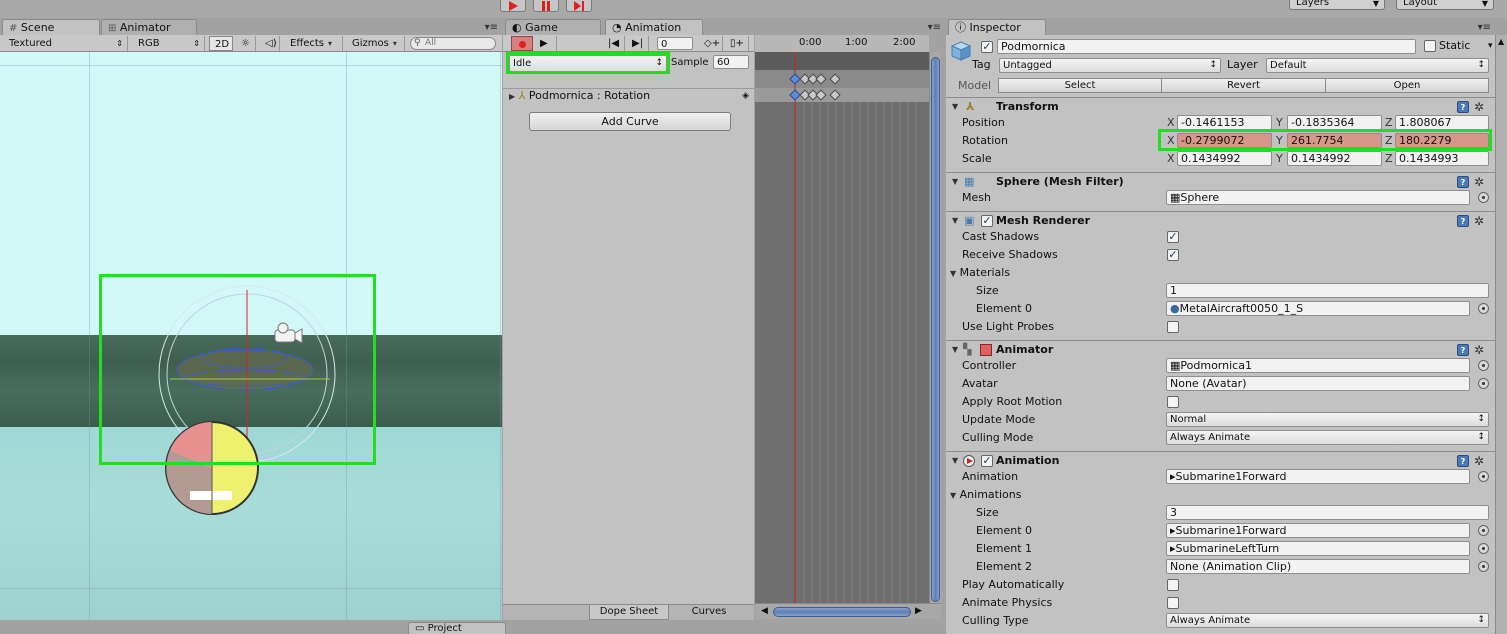 The width and height of the screenshot is (1507, 634). Describe the element at coordinates (1445, 5) in the screenshot. I see `layout-dropdown: Layout ▼` at that location.